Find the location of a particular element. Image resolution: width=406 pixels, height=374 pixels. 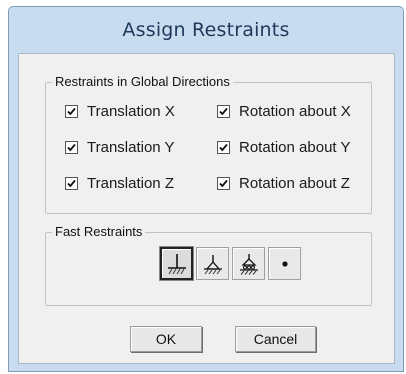

roller-support-button is located at coordinates (248, 263).